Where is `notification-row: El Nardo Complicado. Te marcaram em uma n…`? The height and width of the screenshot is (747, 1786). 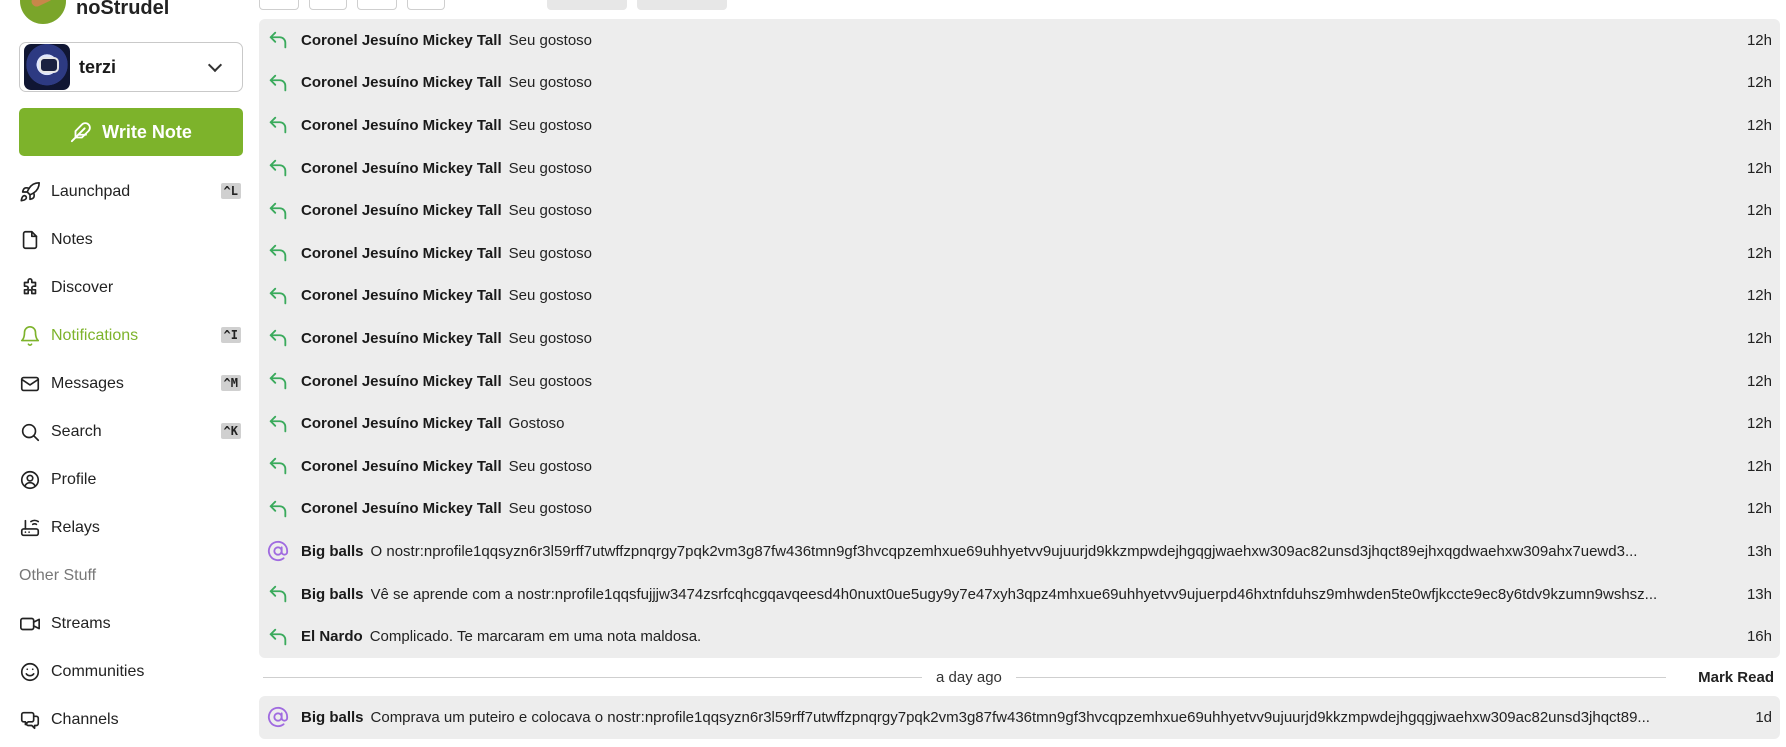
notification-row: El Nardo Complicado. Te marcaram em uma n… is located at coordinates (1019, 636).